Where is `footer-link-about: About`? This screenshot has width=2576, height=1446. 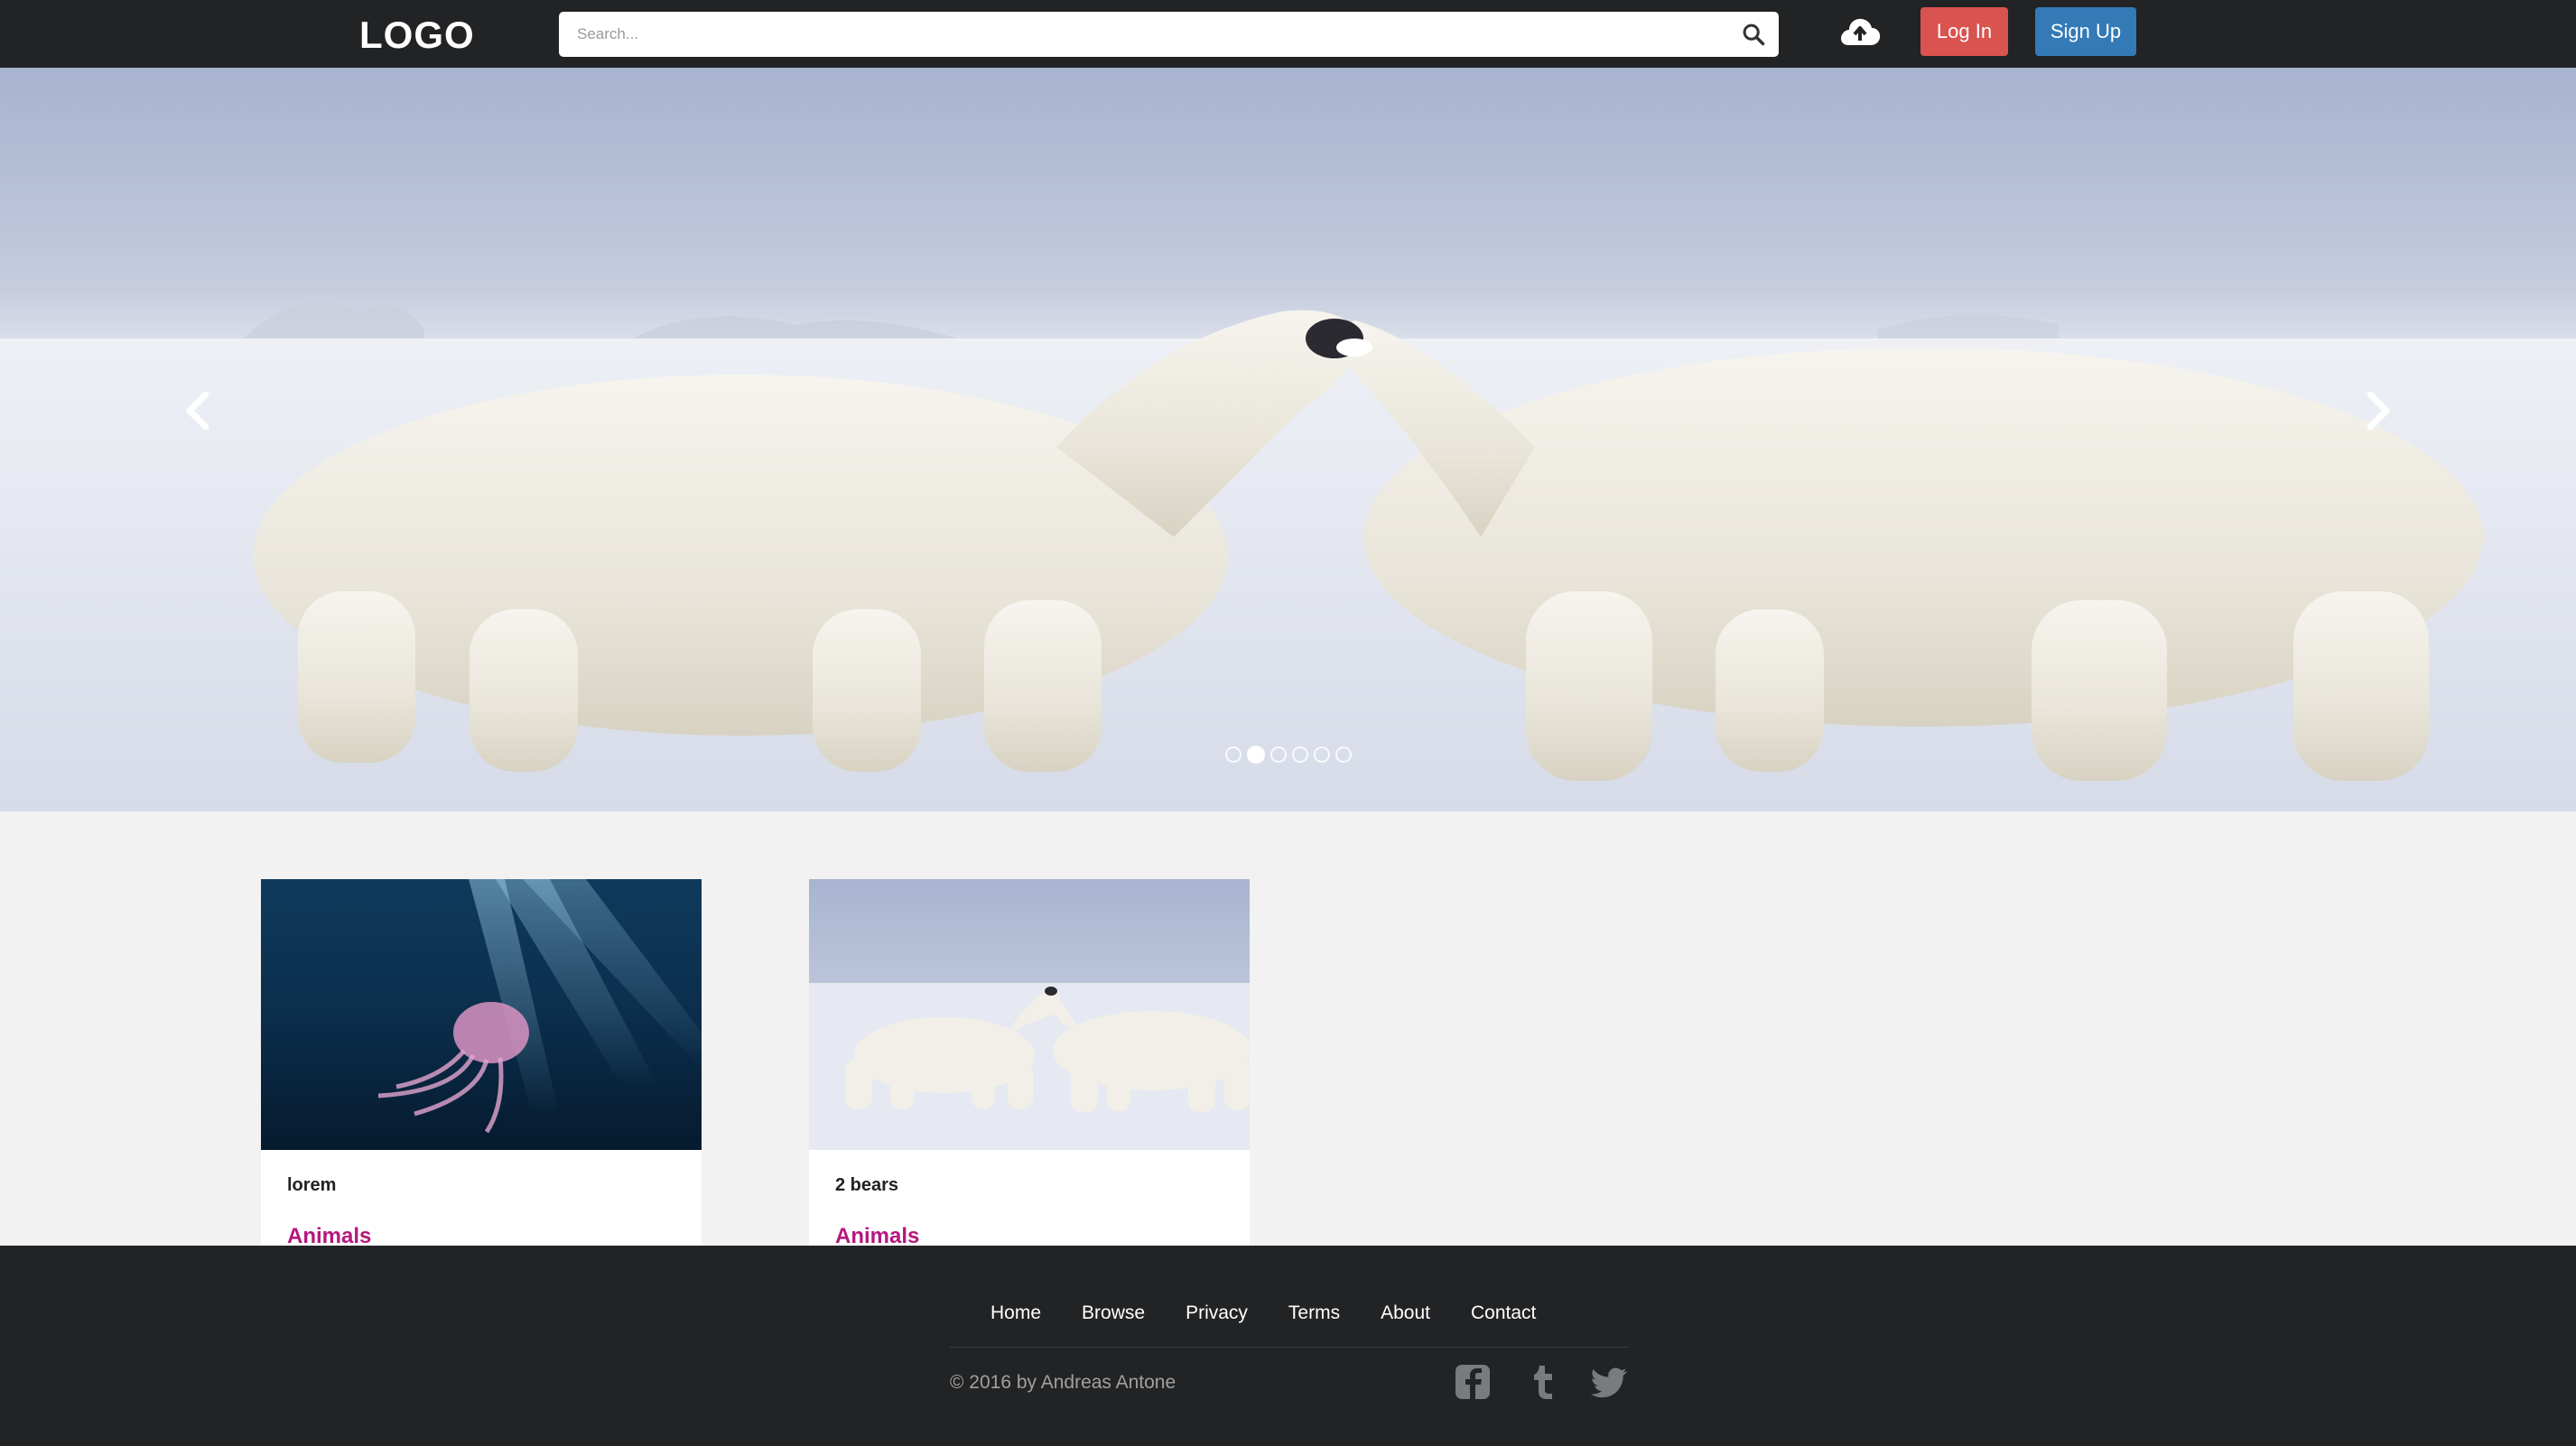 footer-link-about: About is located at coordinates (1405, 1313).